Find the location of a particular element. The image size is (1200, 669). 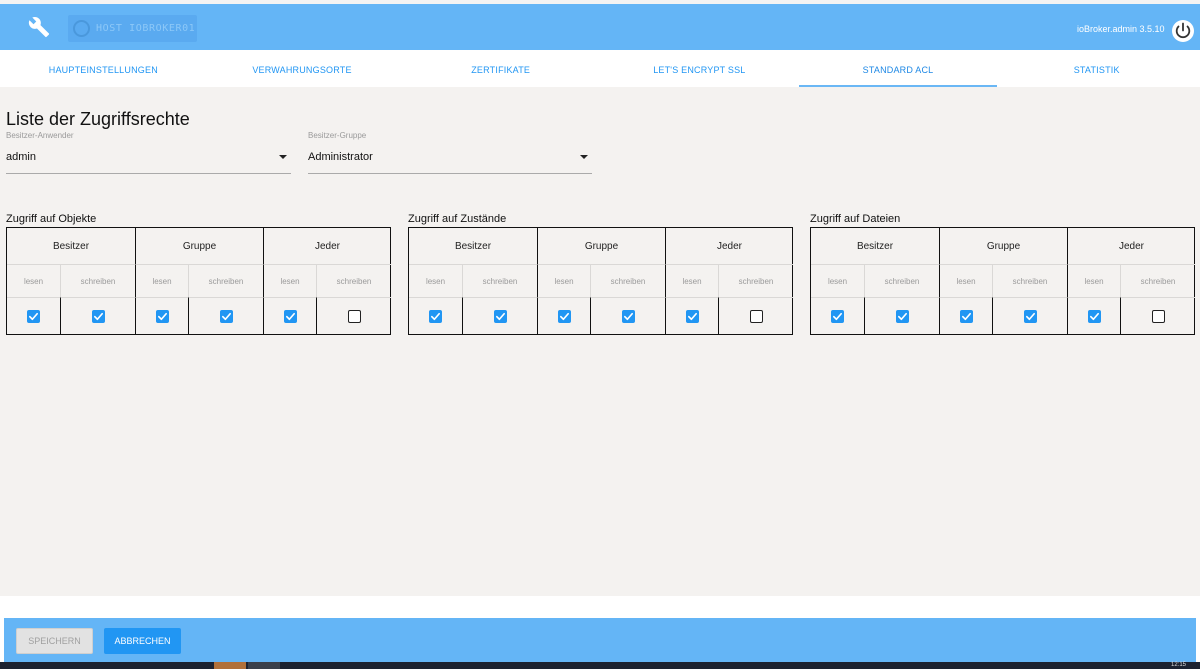

app-header: HOST IOBROKER01 ioBroker.admin 3.5.10 is located at coordinates (600, 27).